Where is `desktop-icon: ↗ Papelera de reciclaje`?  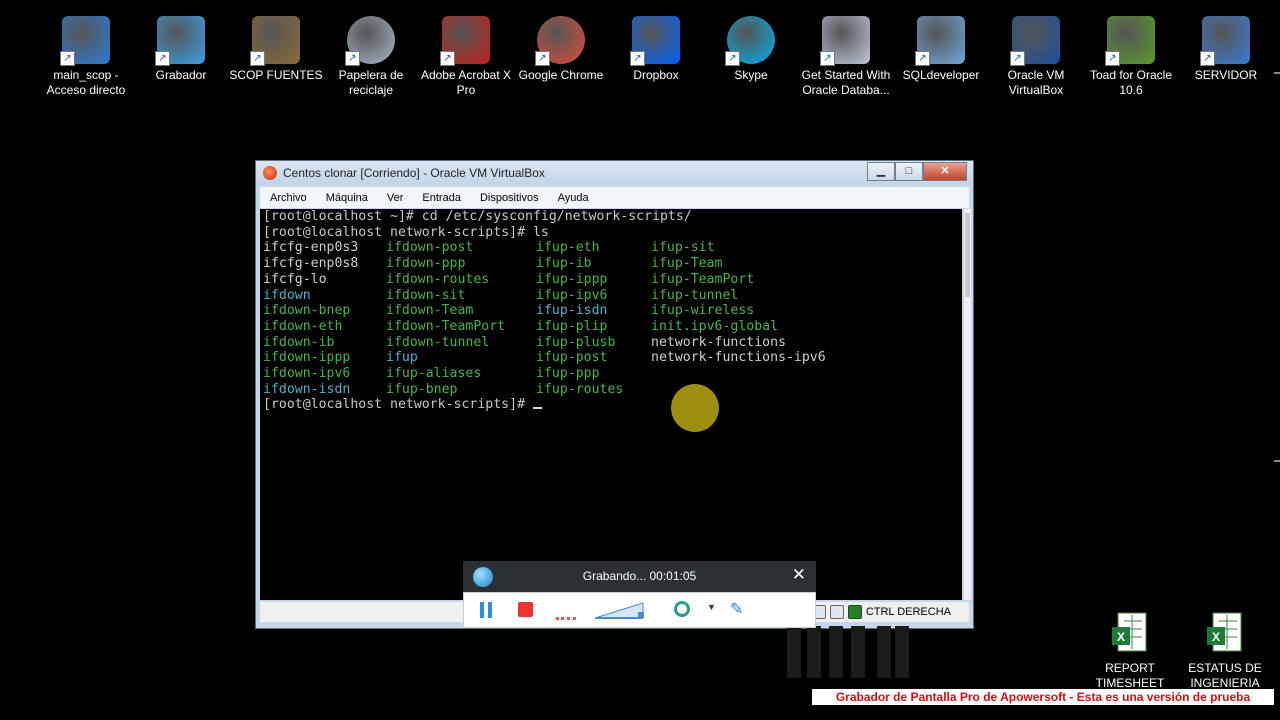 desktop-icon: ↗ Papelera de reciclaje is located at coordinates (371, 55).